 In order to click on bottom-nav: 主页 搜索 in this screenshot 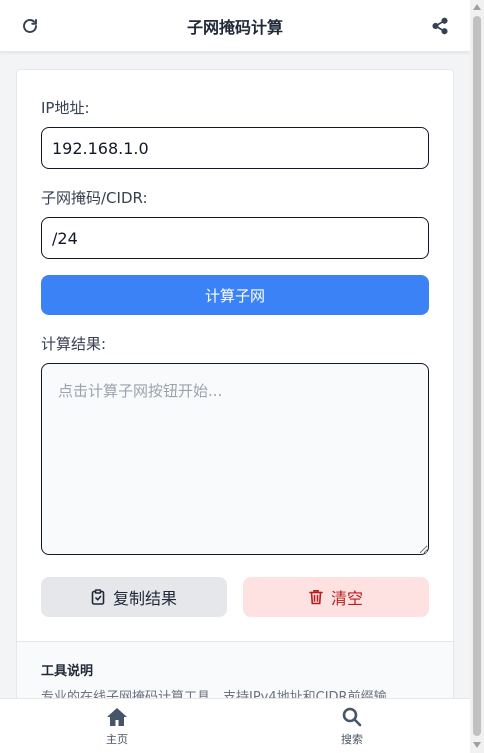, I will do `click(235, 725)`.